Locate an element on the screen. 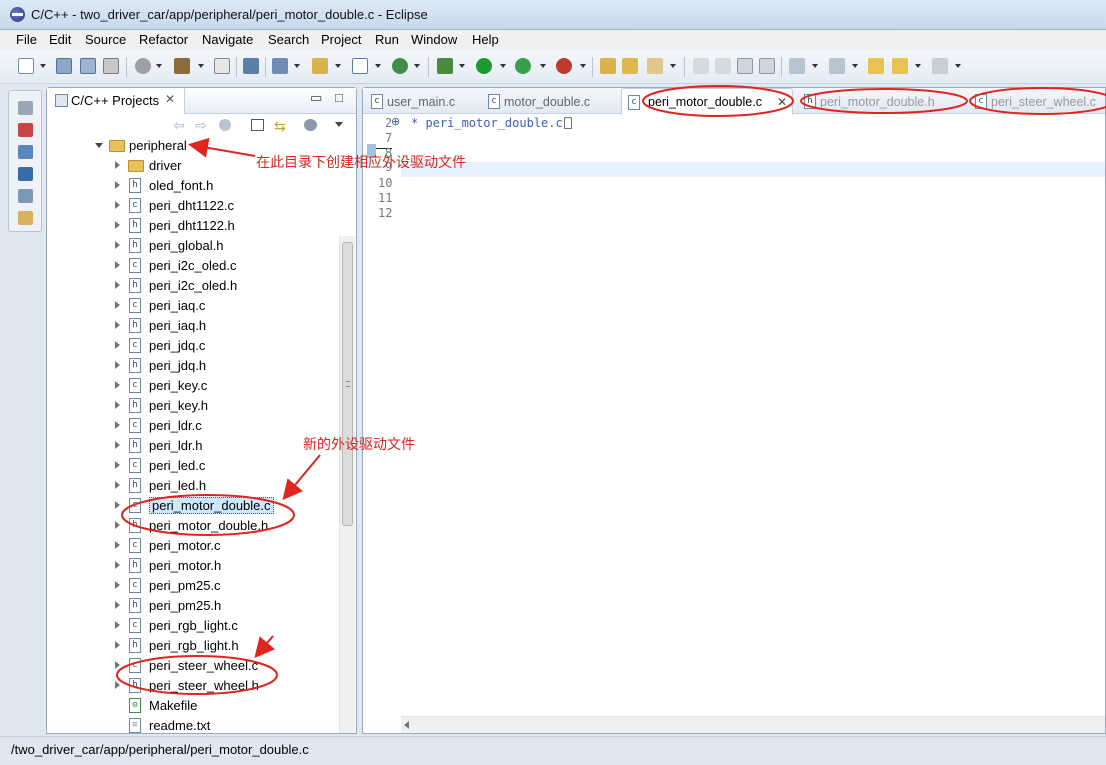 This screenshot has height=765, width=1106. external-tools-icon is located at coordinates (564, 66).